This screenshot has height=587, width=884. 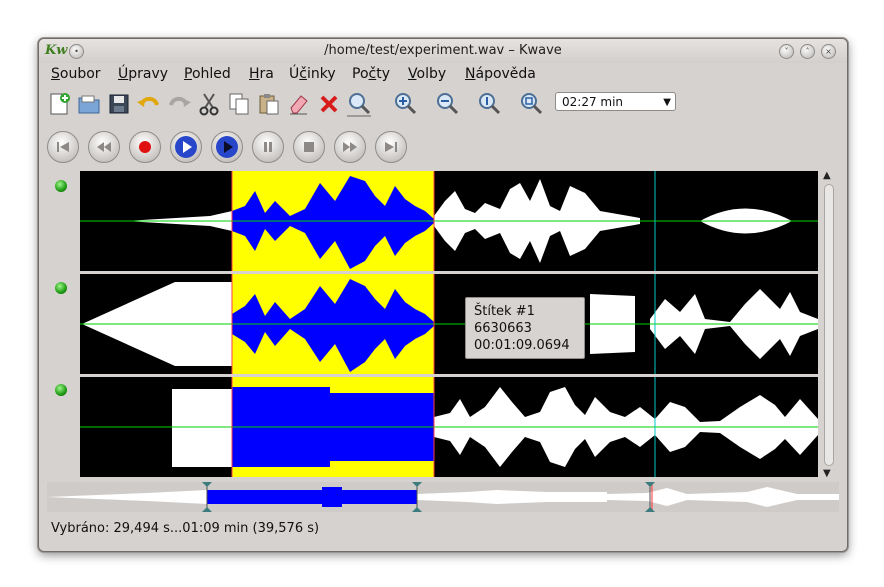 What do you see at coordinates (443, 497) in the screenshot?
I see `overview-bar` at bounding box center [443, 497].